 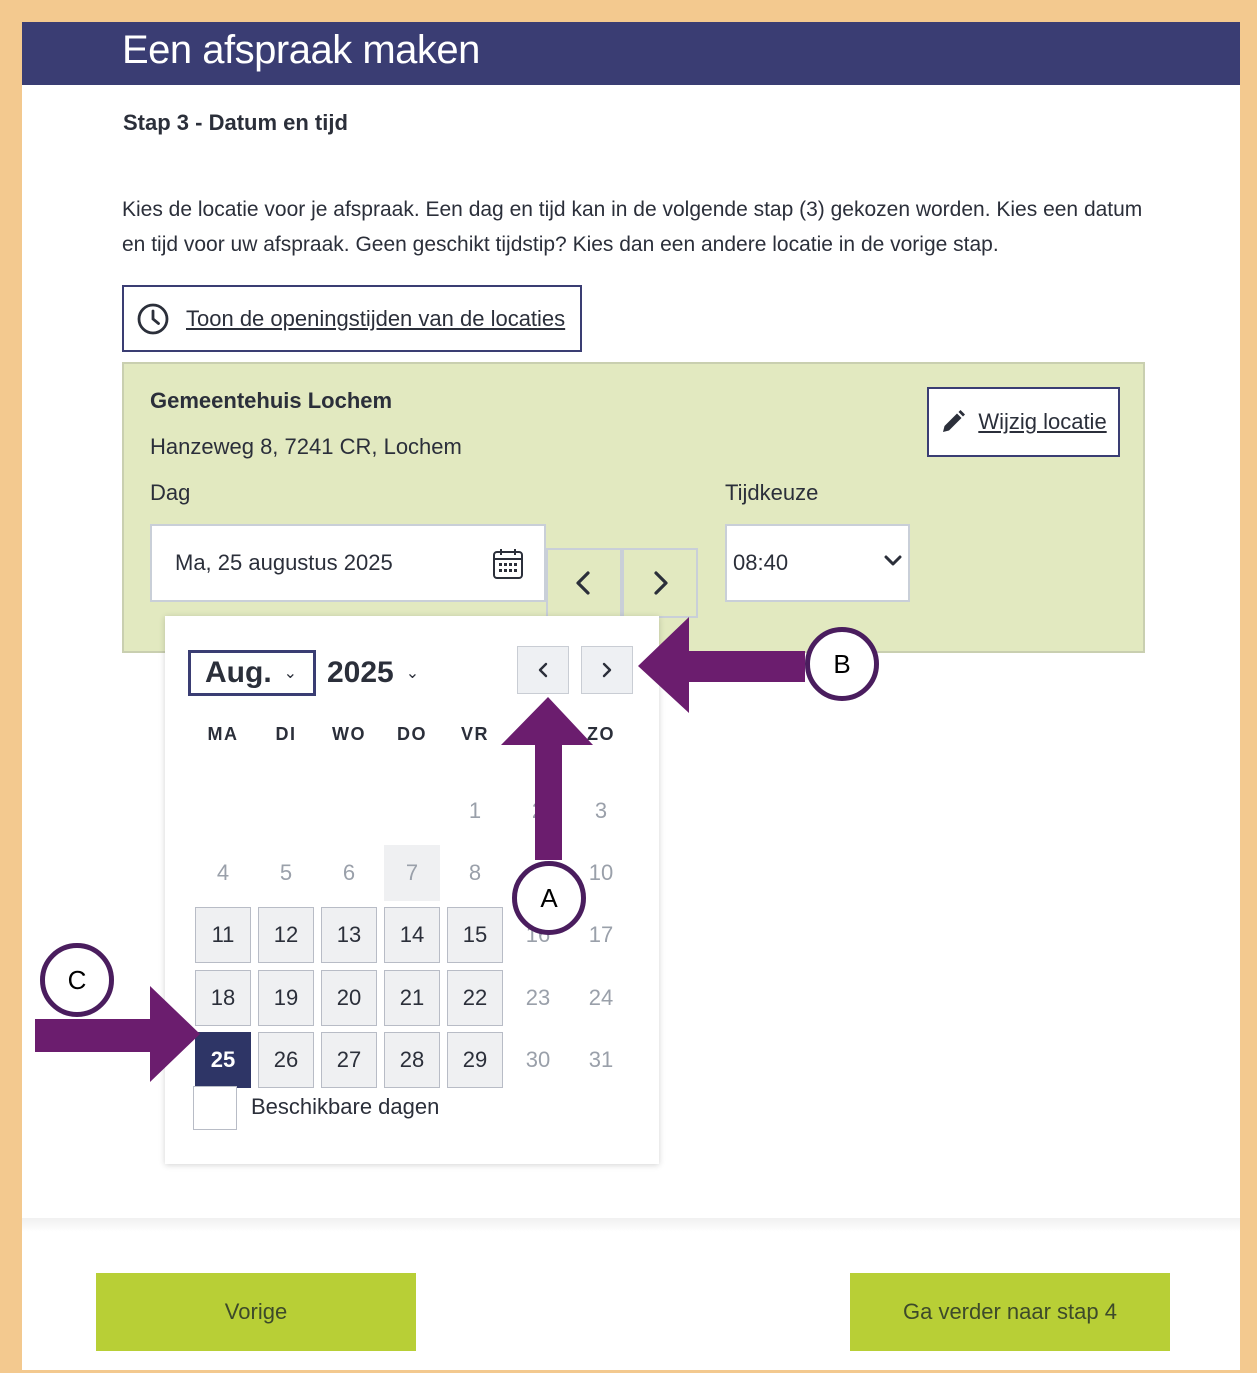 I want to click on calendar-day-14: 14, so click(x=412, y=935).